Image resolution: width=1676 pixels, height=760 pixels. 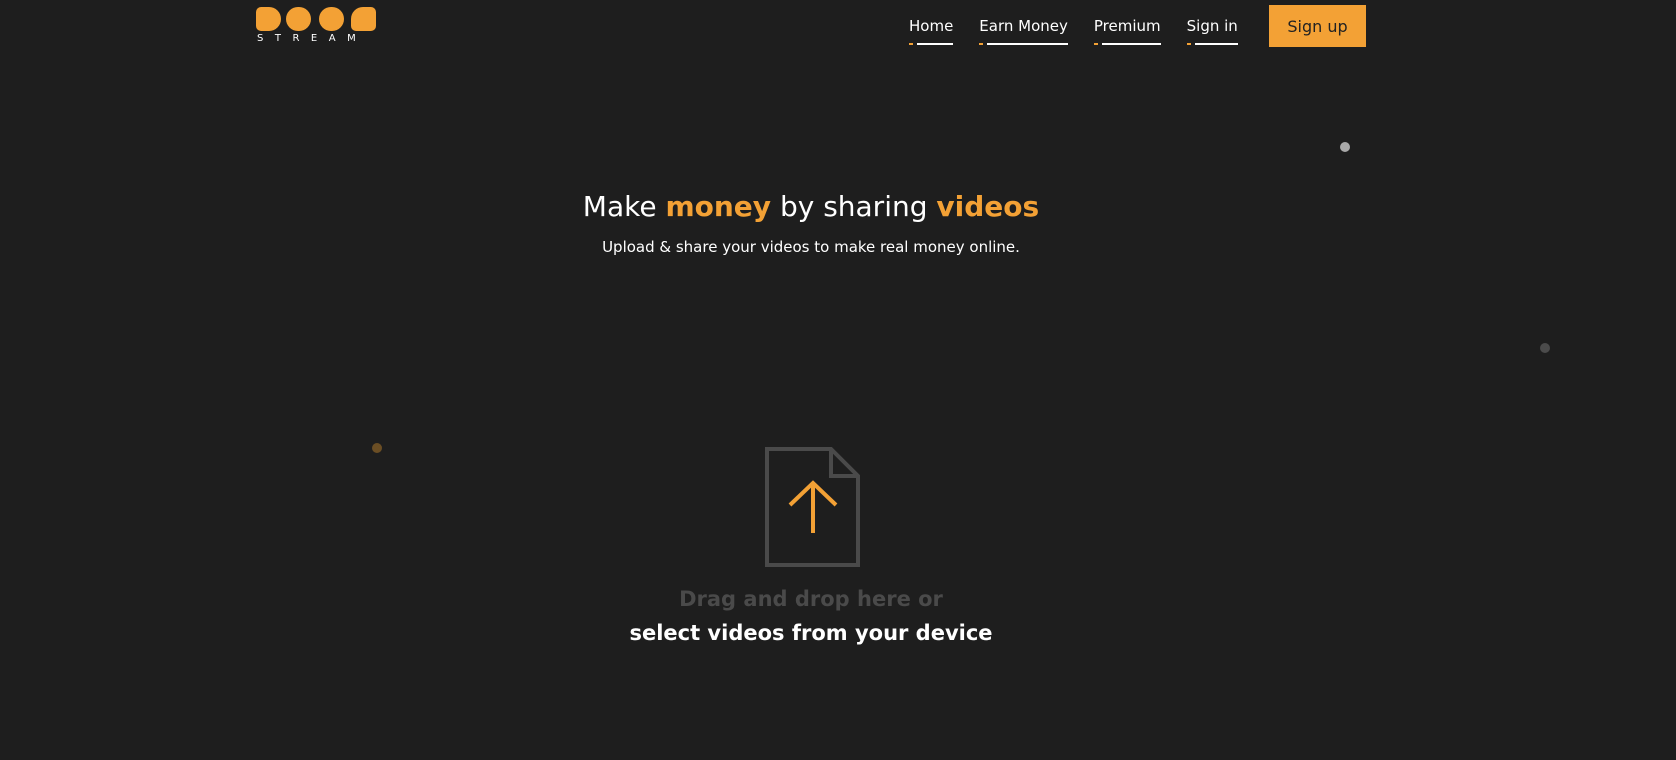 I want to click on file-upload-svg, so click(x=812, y=507).